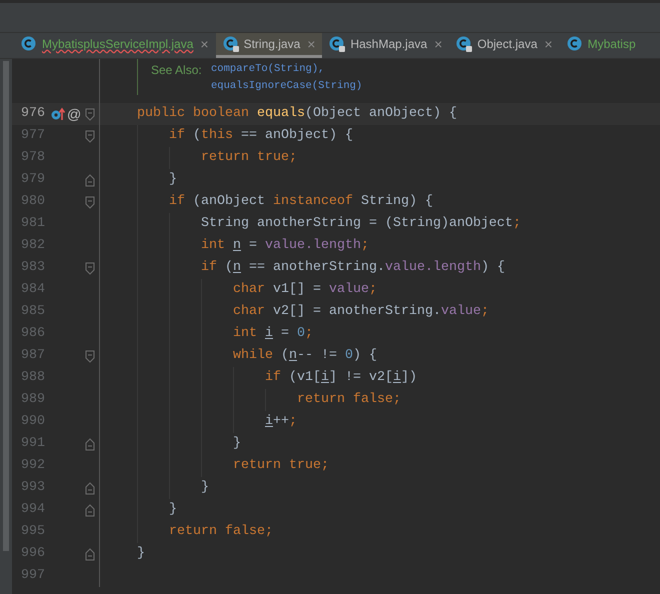 Image resolution: width=660 pixels, height=594 pixels. What do you see at coordinates (341, 378) in the screenshot?
I see `code-line: if (v1[i] != v2[i])` at bounding box center [341, 378].